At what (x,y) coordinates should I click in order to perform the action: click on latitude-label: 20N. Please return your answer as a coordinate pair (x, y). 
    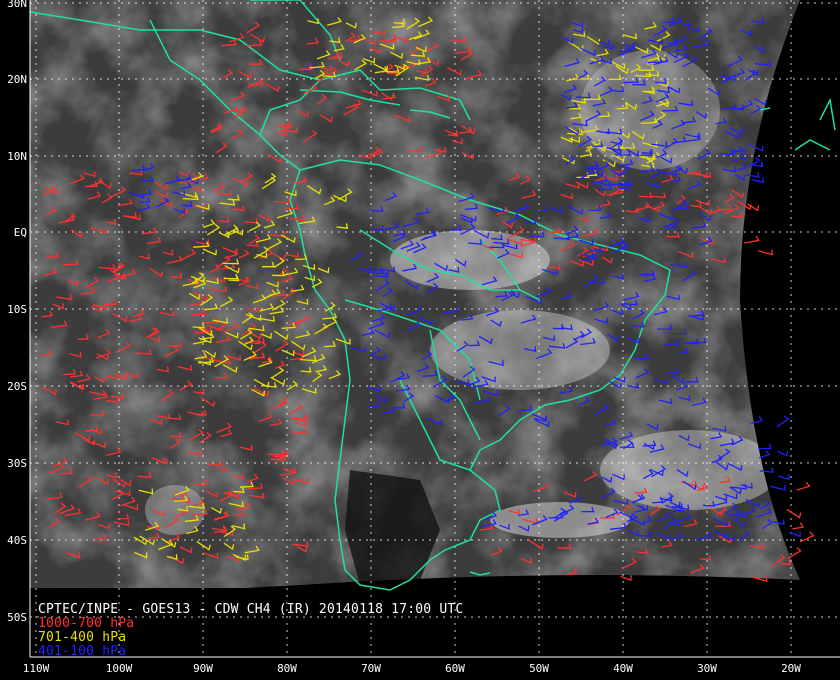
    Looking at the image, I should click on (17, 79).